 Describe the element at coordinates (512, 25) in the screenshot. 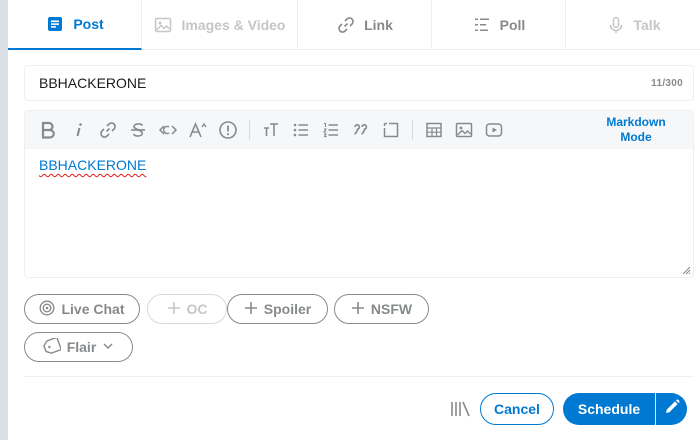

I see `tab-label: Poll` at that location.